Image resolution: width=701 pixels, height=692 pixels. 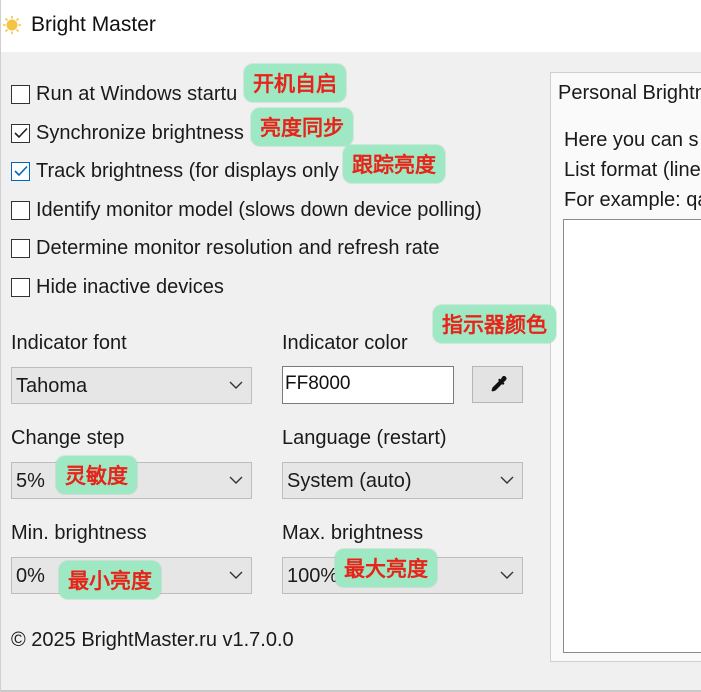 I want to click on annotation-startup: 开机自启, so click(x=295, y=83).